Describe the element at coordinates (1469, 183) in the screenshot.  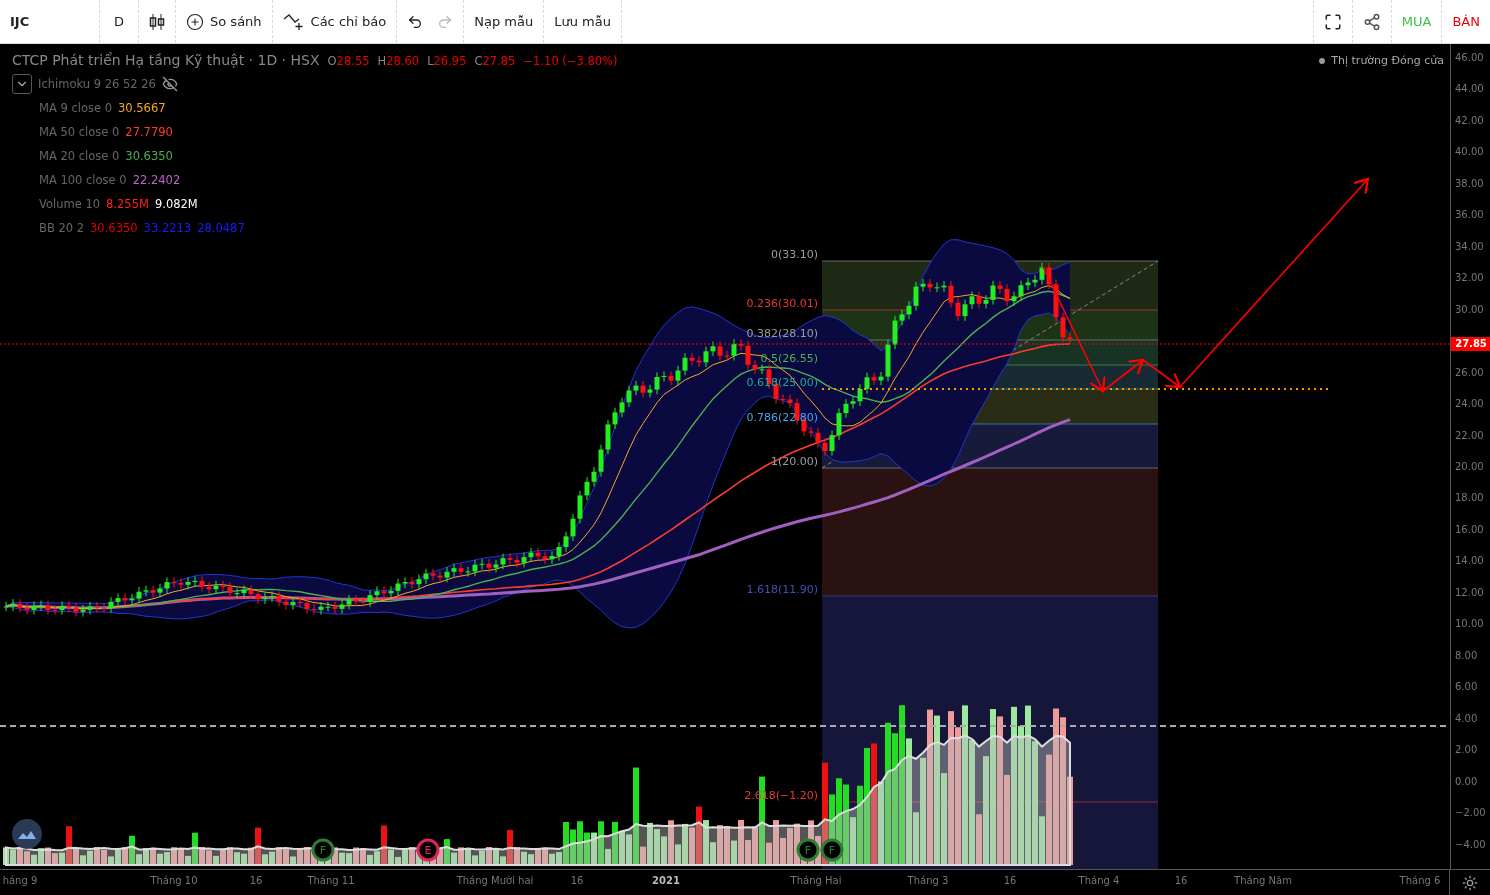
I see `price-tick: 38.00` at that location.